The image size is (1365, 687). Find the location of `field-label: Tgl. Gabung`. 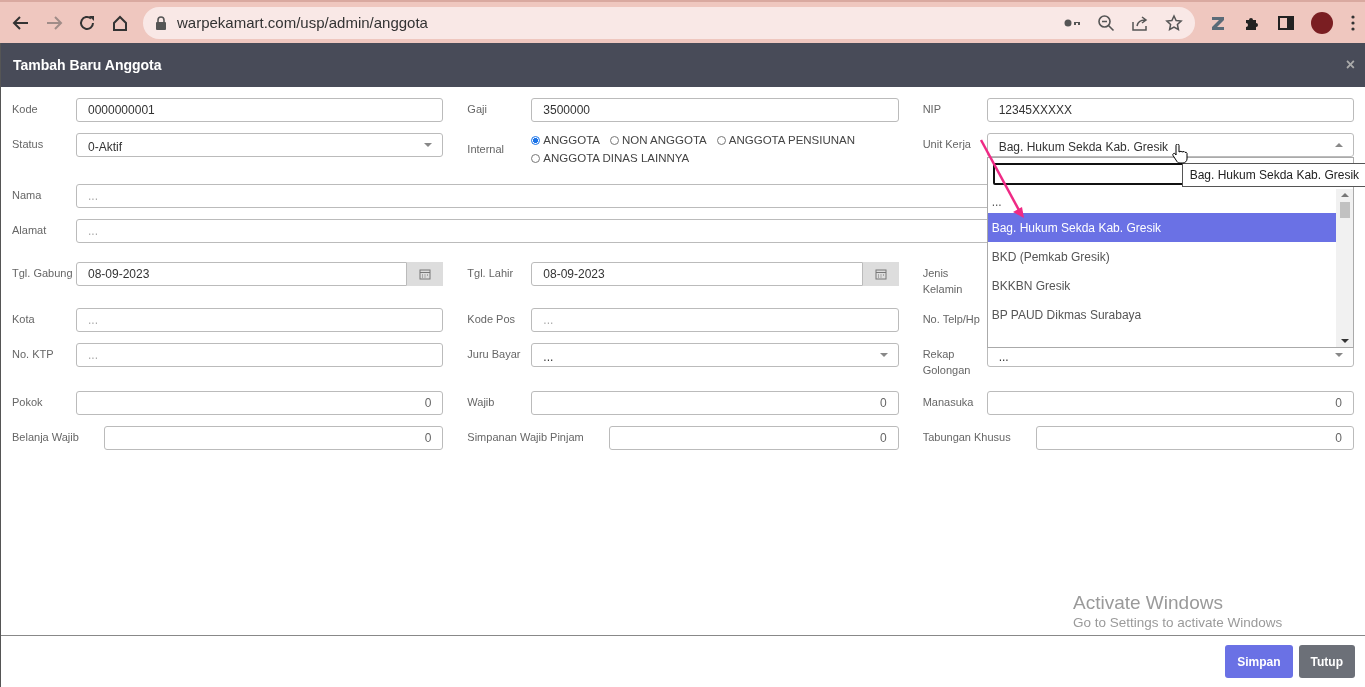

field-label: Tgl. Gabung is located at coordinates (43, 273).